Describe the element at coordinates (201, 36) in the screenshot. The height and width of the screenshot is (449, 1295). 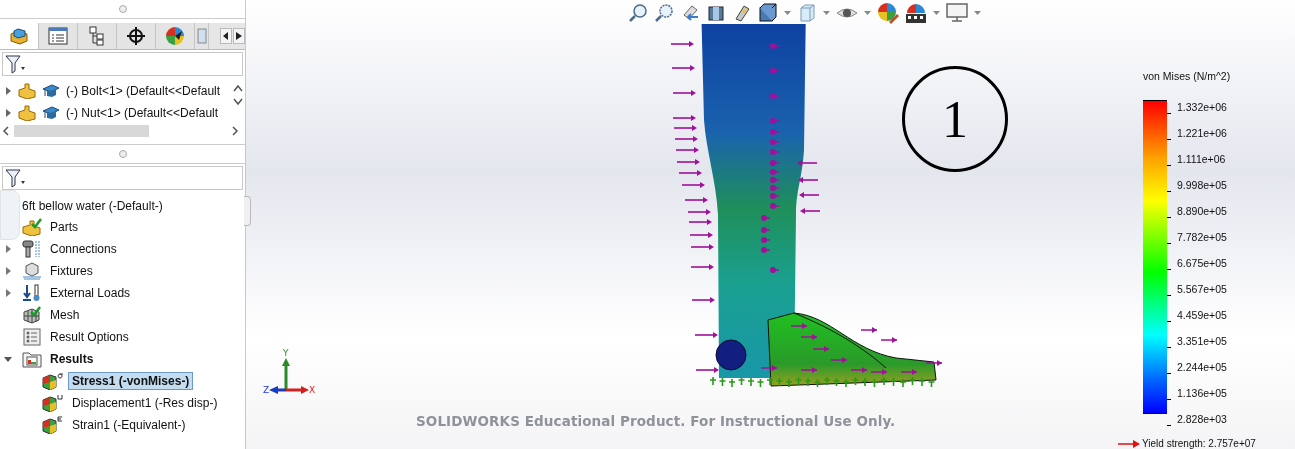
I see `panel-icon` at that location.